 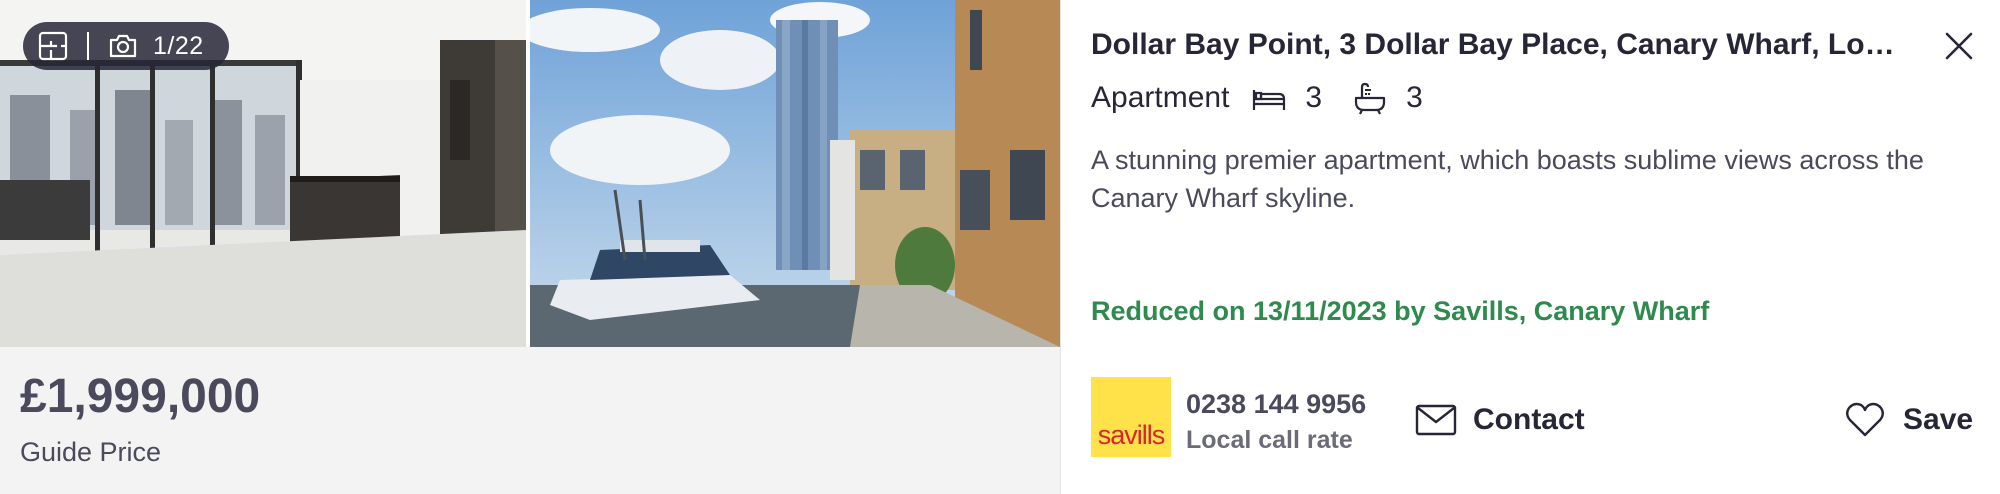 I want to click on media-counter-pill: 1/22, so click(x=126, y=46).